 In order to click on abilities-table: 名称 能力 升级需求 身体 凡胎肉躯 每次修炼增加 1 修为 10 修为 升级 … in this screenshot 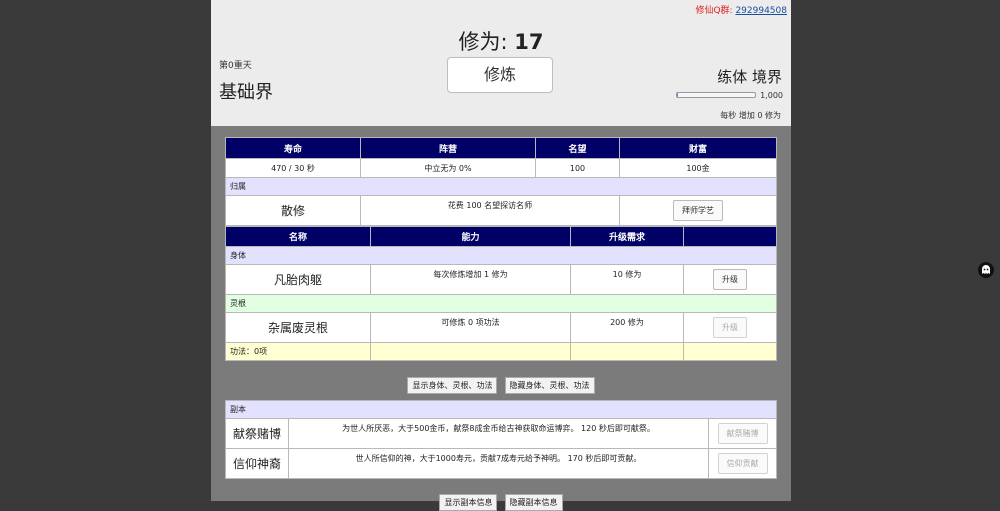, I will do `click(501, 293)`.